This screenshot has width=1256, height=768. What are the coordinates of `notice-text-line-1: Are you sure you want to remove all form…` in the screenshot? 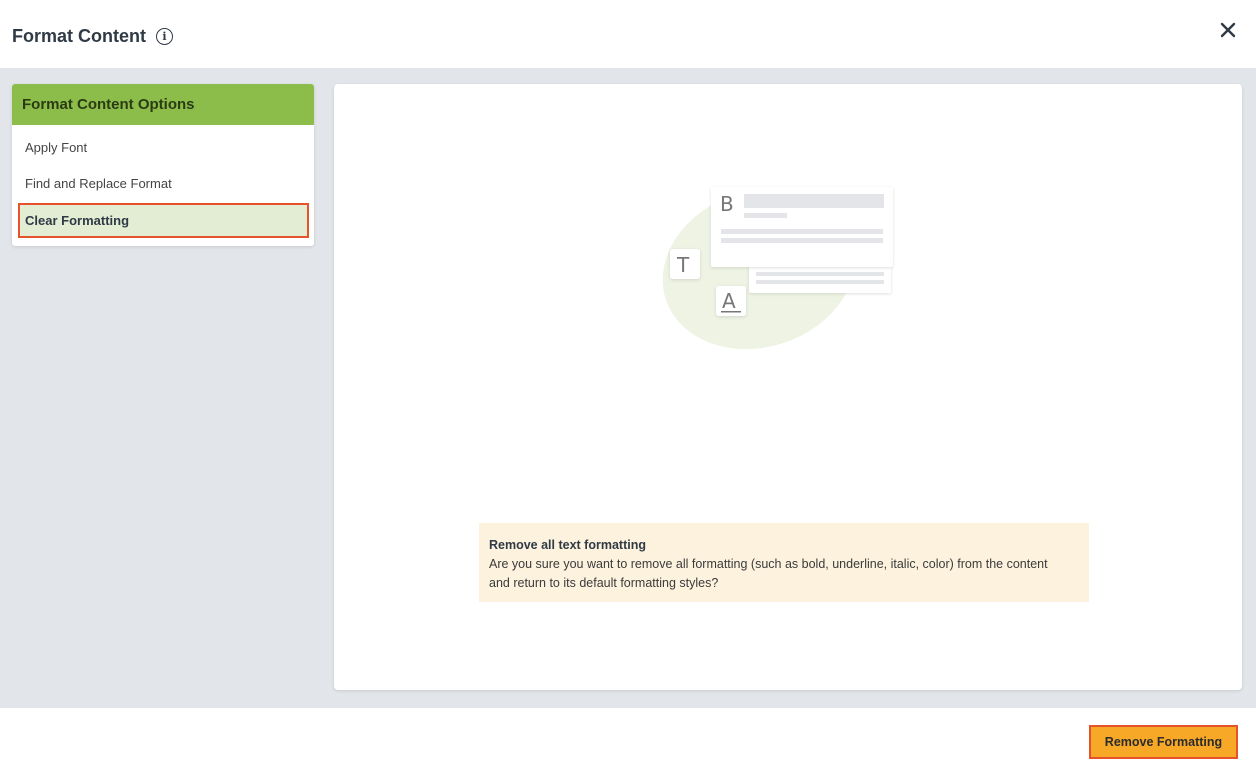 It's located at (768, 564).